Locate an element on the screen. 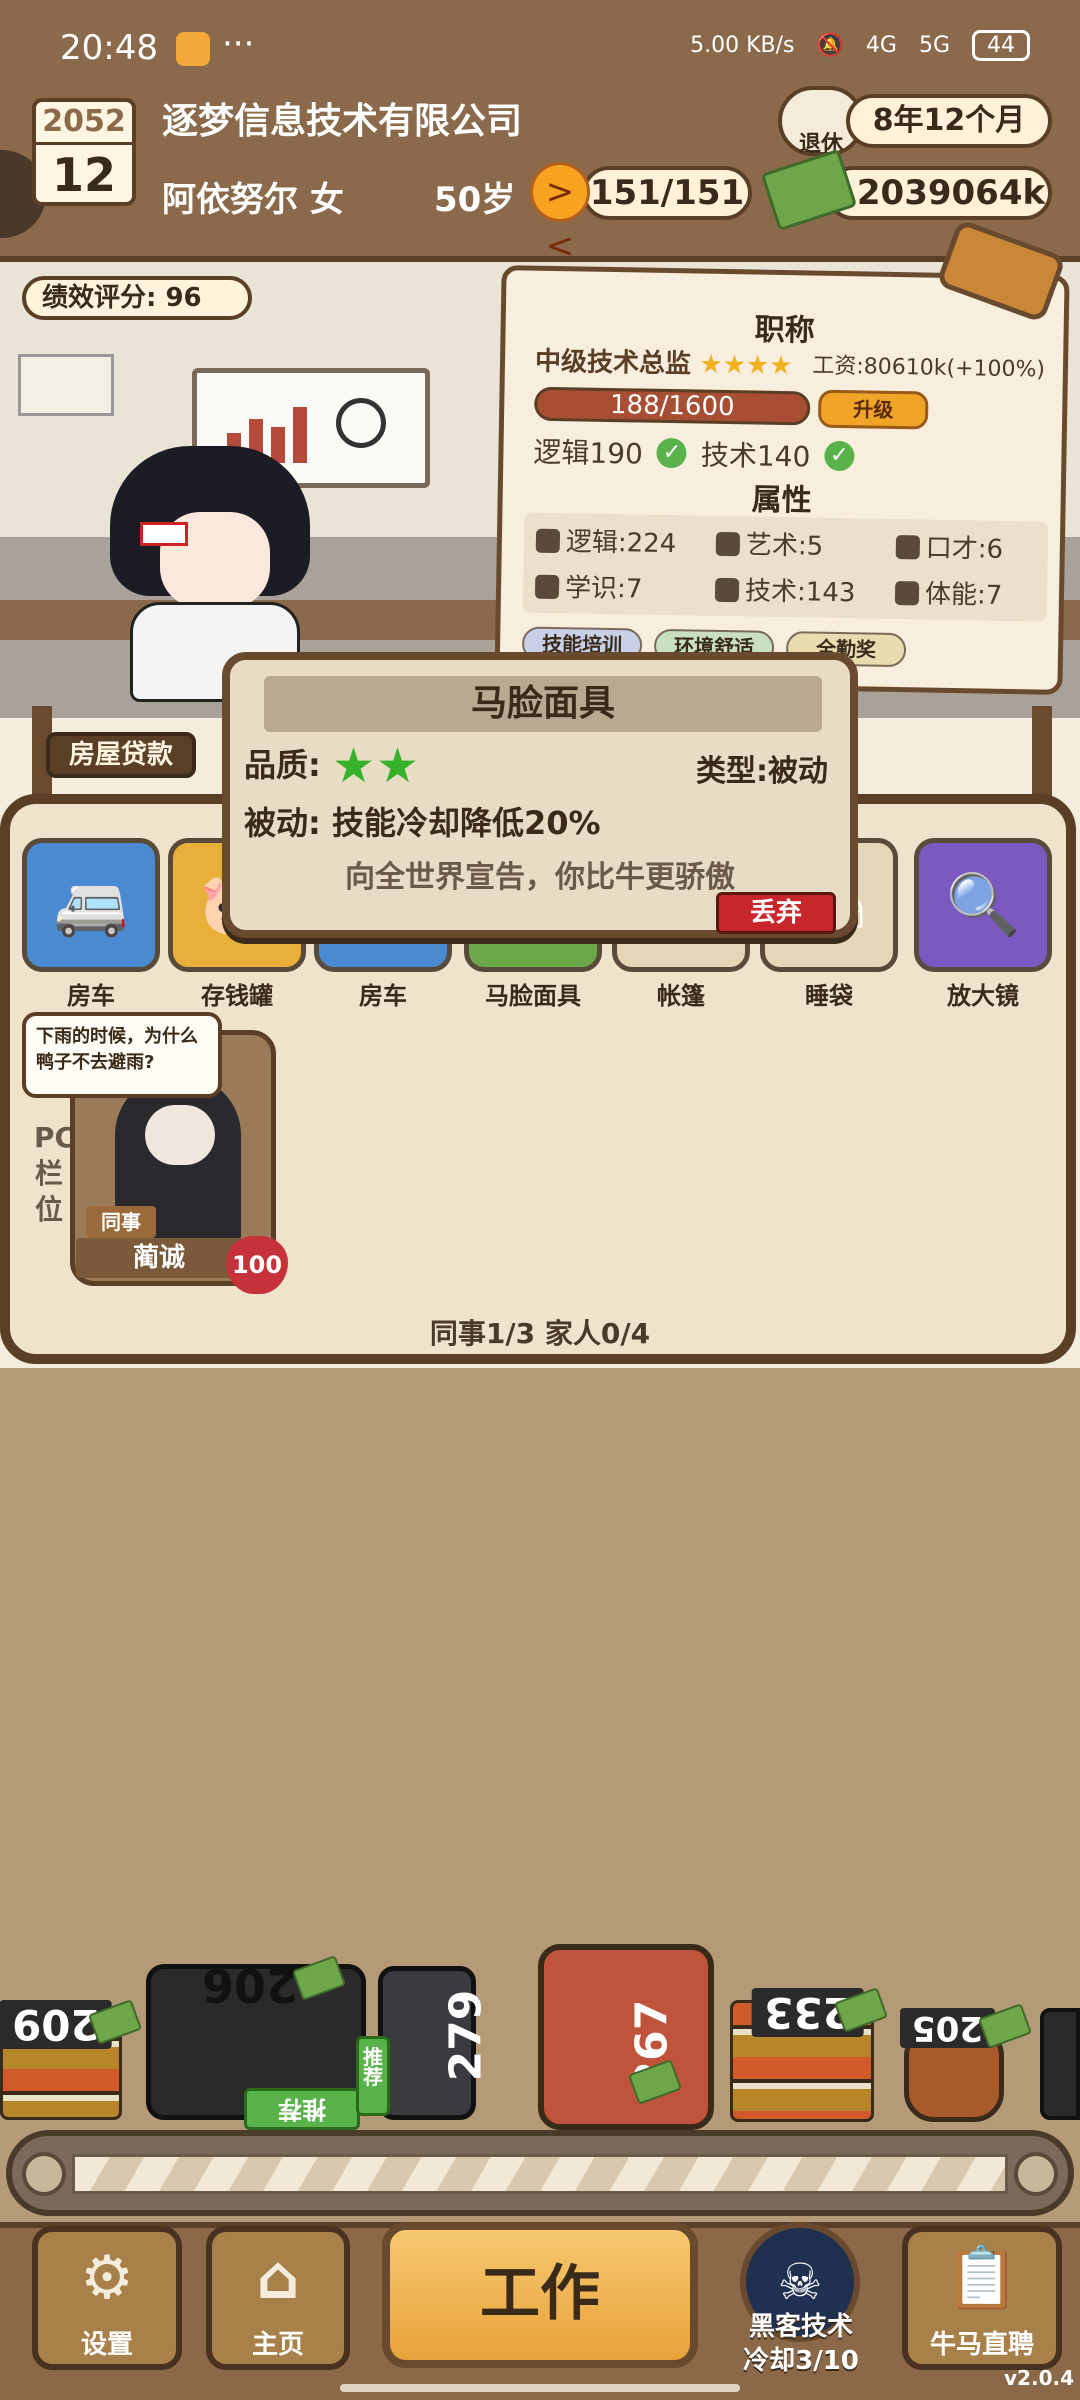  item-value: 279 is located at coordinates (466, 2035).